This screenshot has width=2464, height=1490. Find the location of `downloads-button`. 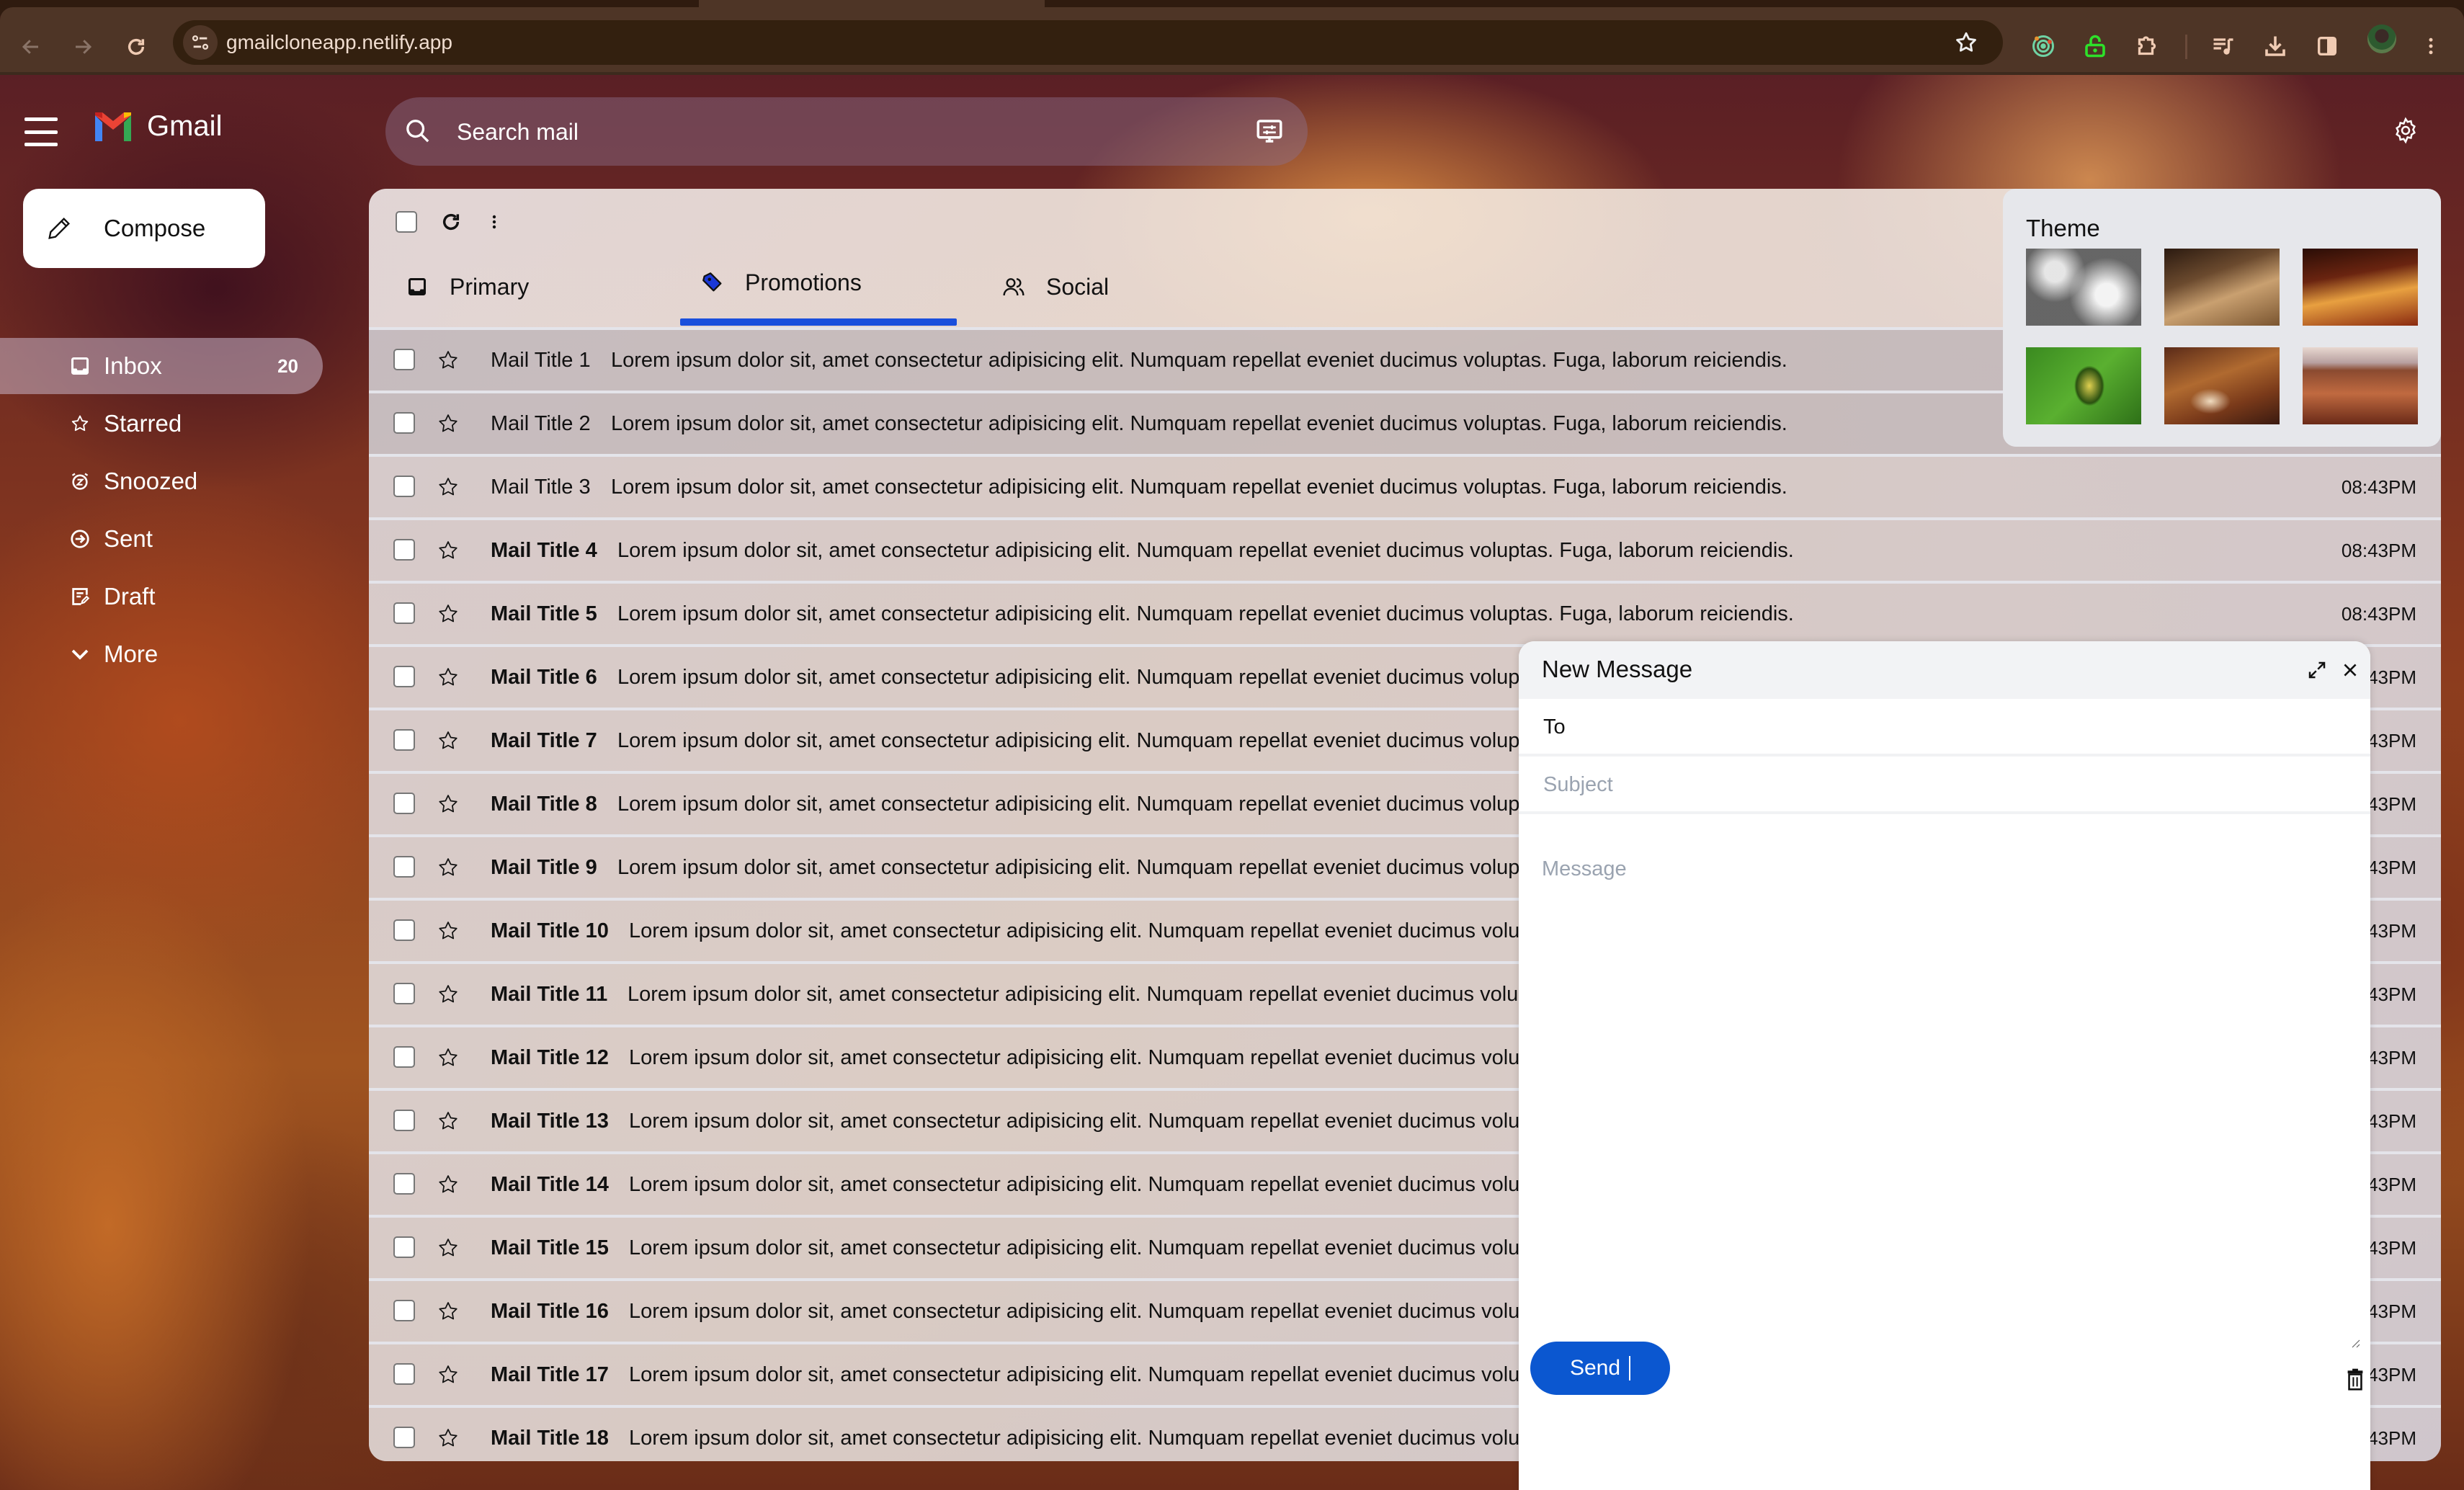

downloads-button is located at coordinates (2275, 46).